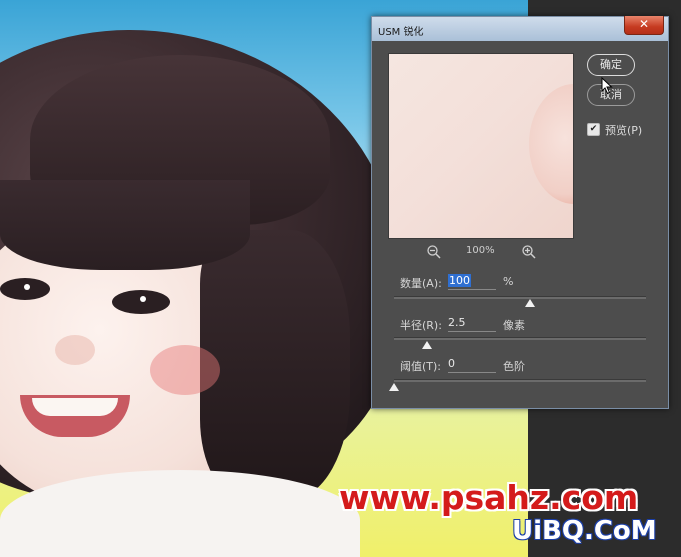 This screenshot has height=557, width=681. I want to click on bangs-shape, so click(125, 225).